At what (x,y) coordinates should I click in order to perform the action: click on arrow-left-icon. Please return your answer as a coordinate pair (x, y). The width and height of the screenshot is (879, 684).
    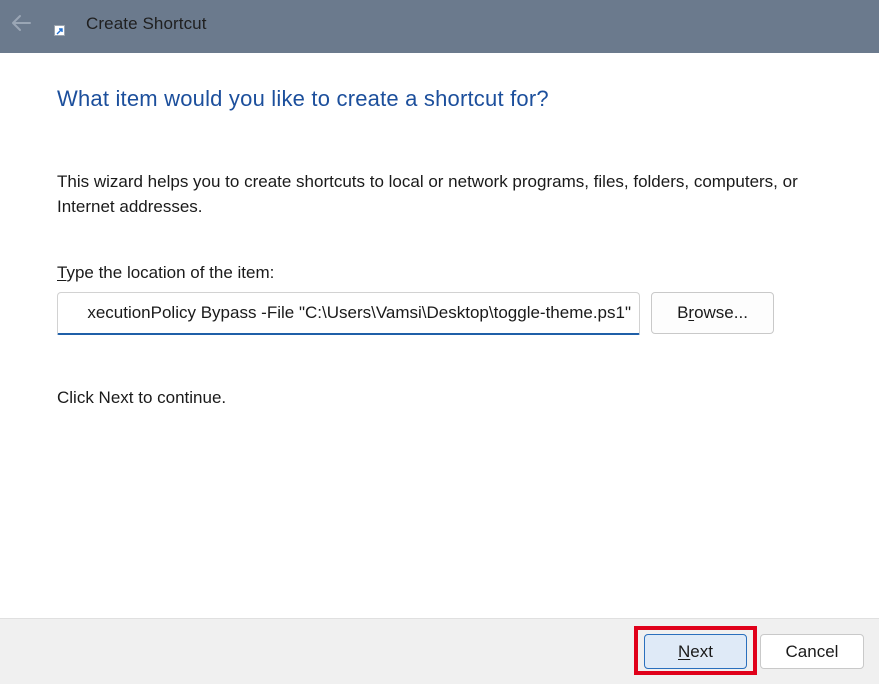
    Looking at the image, I should click on (21, 23).